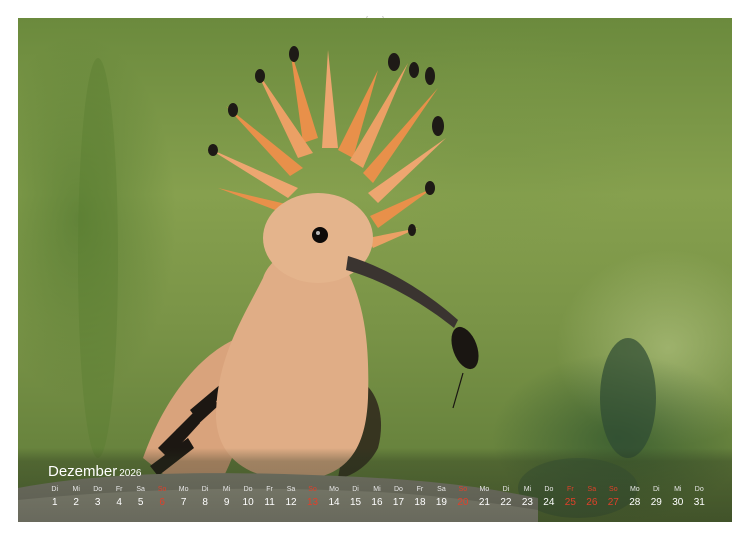 This screenshot has height=540, width=750. I want to click on day-number: 13, so click(312, 502).